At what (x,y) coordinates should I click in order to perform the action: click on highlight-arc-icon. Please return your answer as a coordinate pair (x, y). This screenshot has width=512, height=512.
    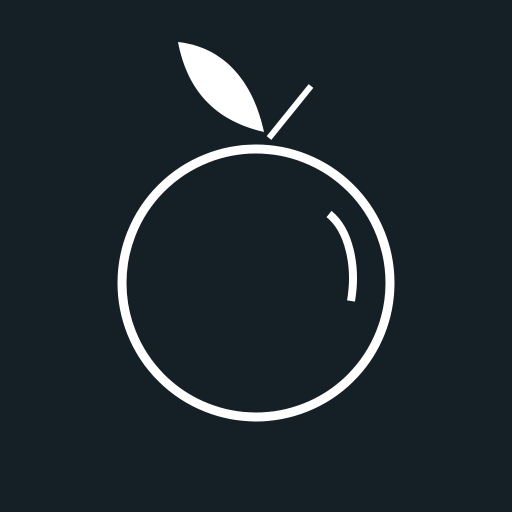
    Looking at the image, I should click on (341, 256).